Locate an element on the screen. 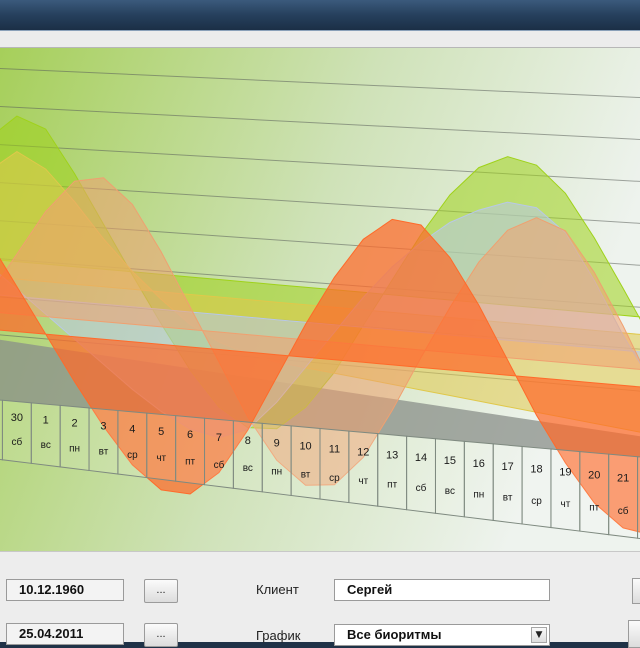 This screenshot has width=640, height=648. graph-label: График is located at coordinates (278, 635).